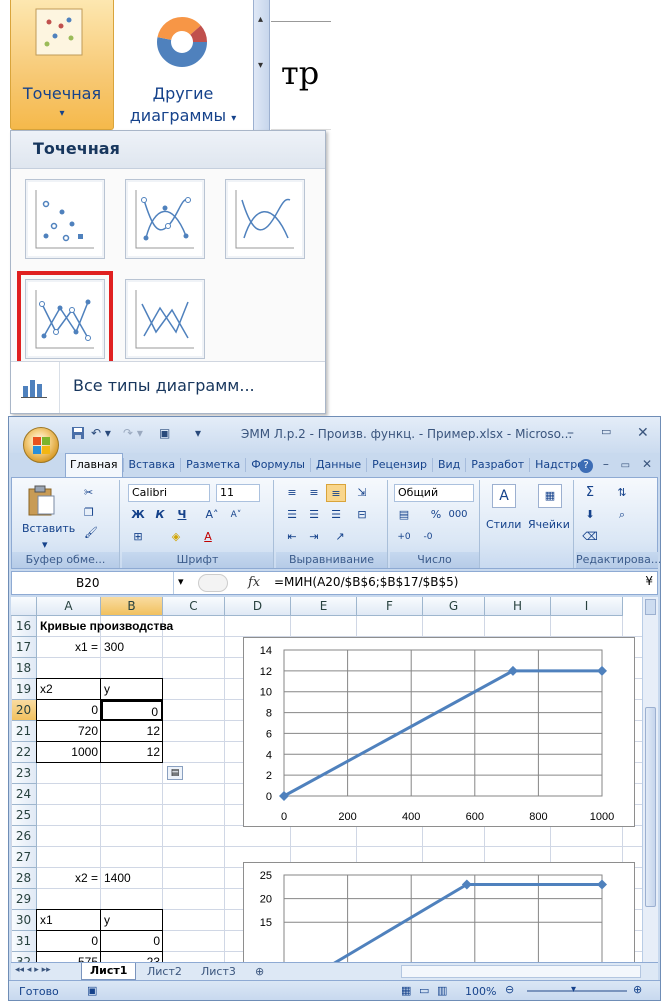 The image size is (661, 1001). I want to click on row-header-22: 22, so click(24, 752).